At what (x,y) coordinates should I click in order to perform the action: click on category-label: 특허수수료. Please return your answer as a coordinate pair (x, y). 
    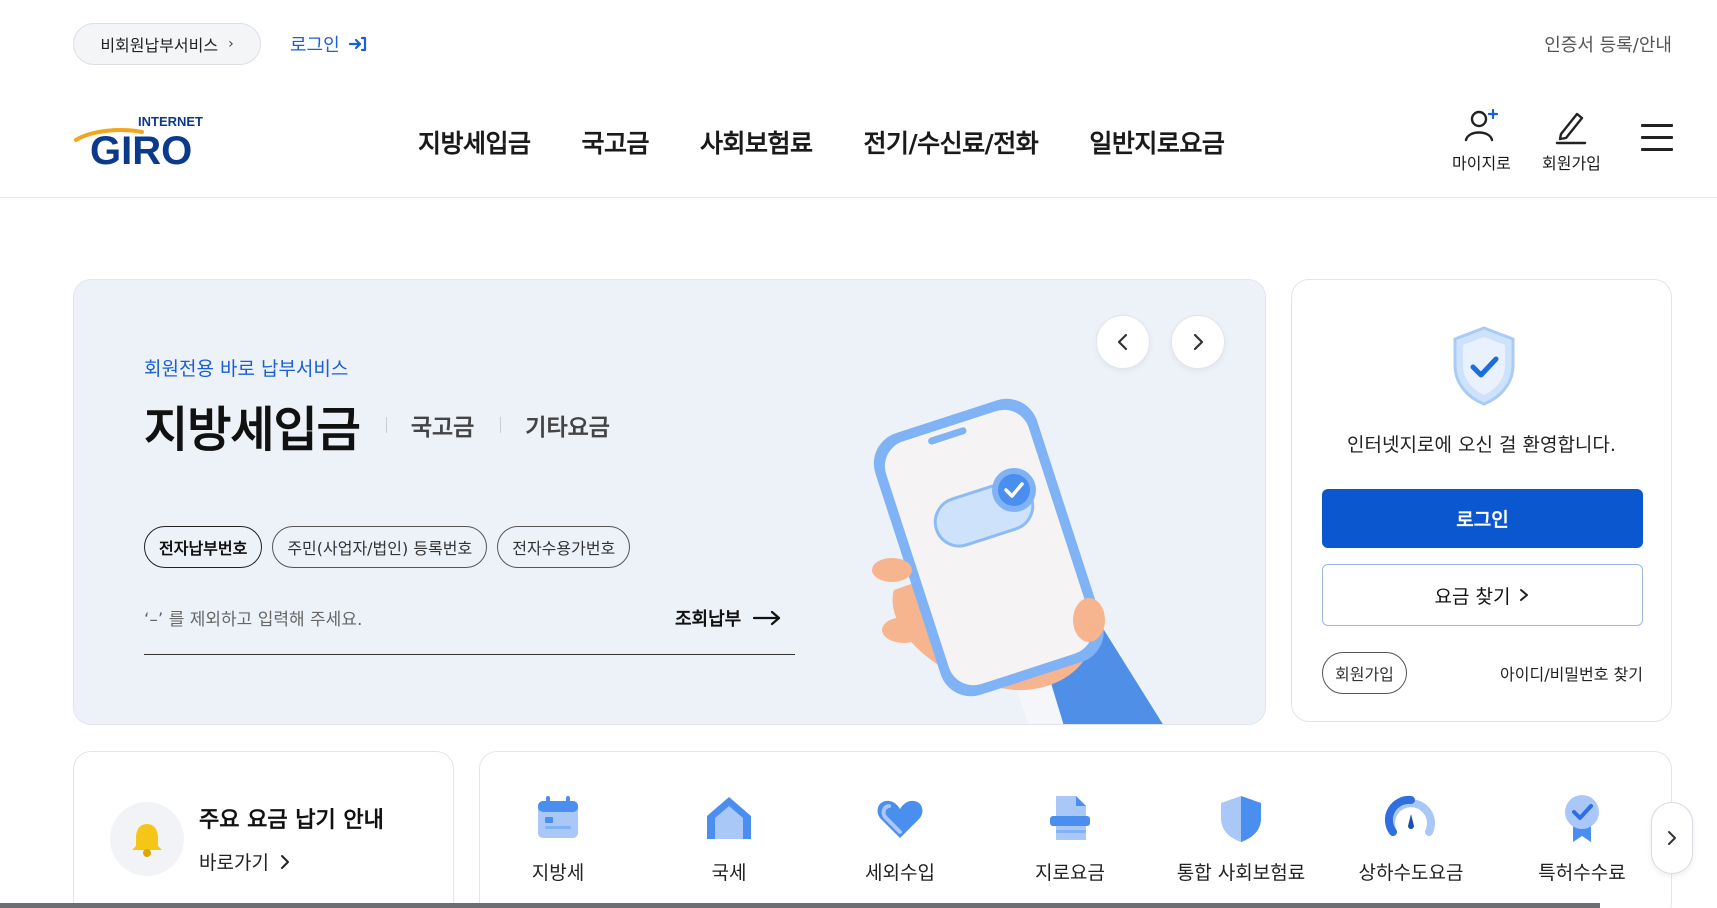
    Looking at the image, I should click on (1582, 873).